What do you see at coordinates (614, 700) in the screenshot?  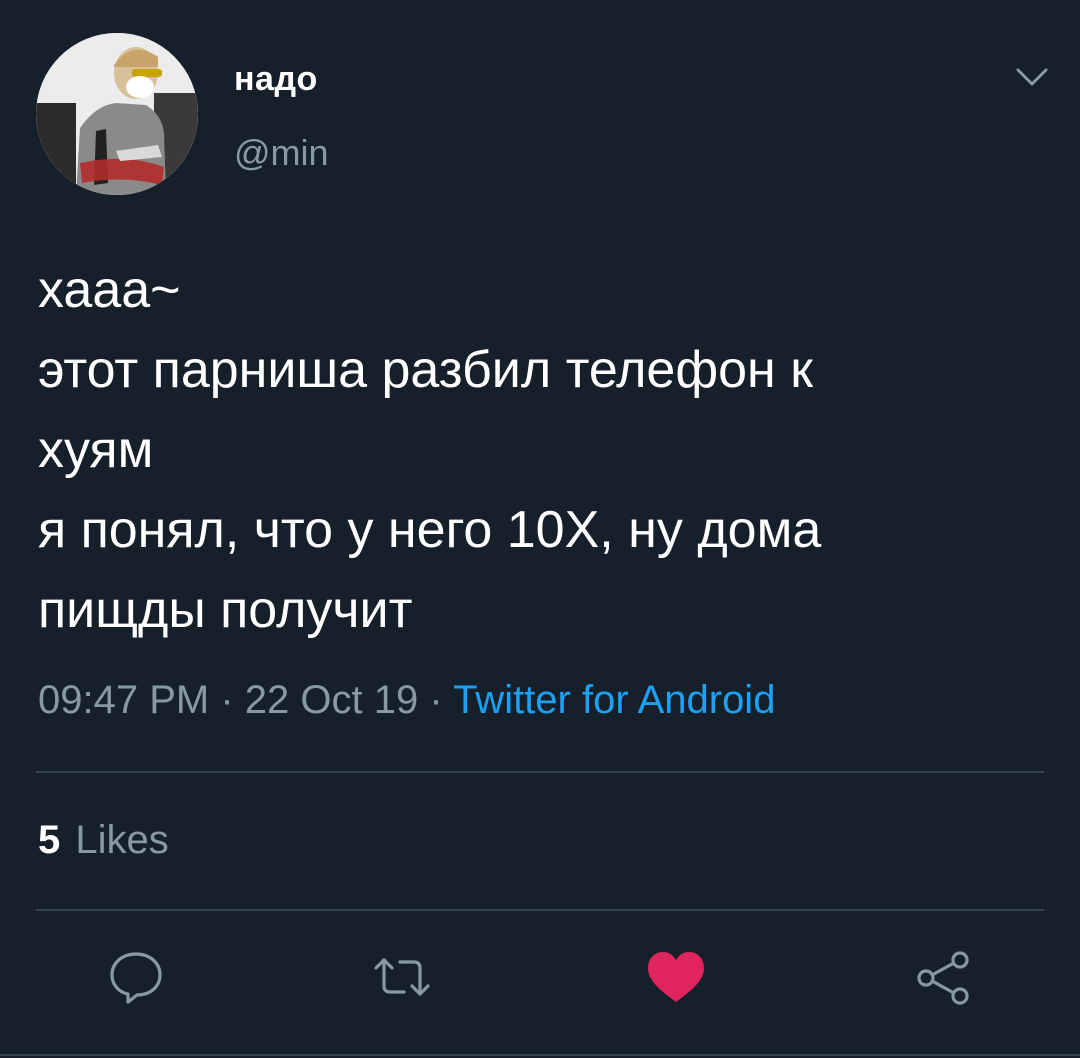 I see `tweet-source-link: Twitter for Android` at bounding box center [614, 700].